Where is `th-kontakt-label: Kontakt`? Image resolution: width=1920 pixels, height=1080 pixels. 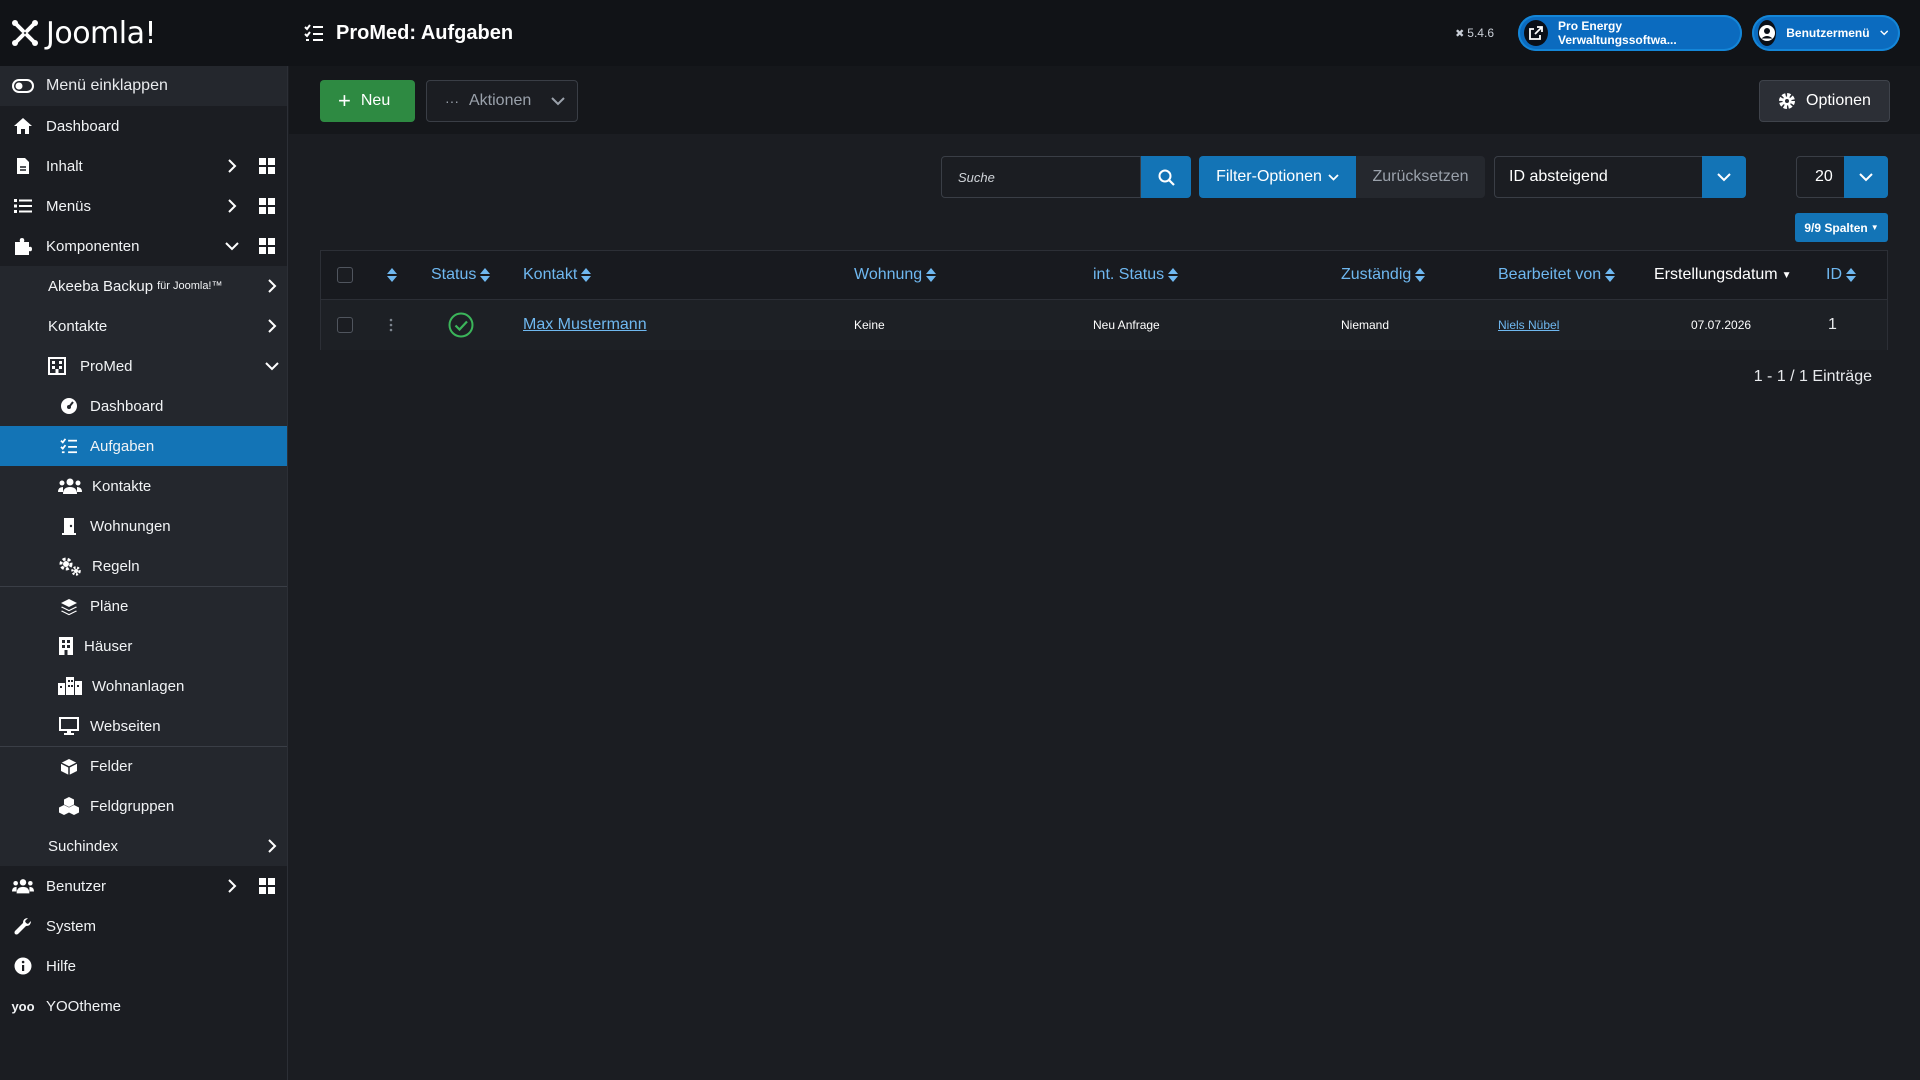
th-kontakt-label: Kontakt is located at coordinates (550, 274).